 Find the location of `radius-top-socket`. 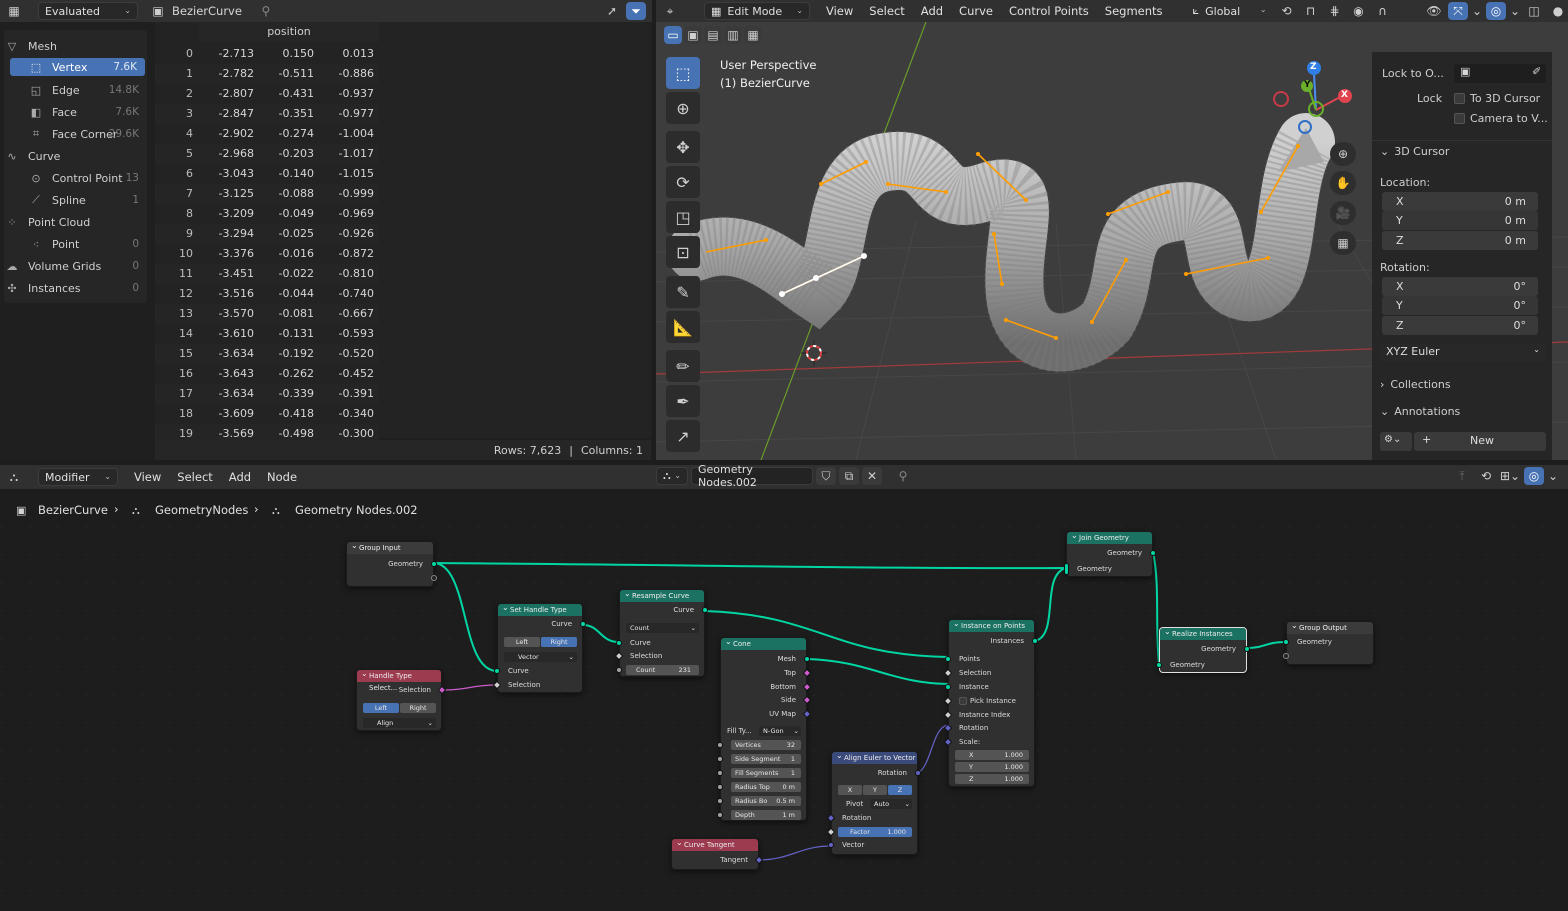

radius-top-socket is located at coordinates (720, 787).